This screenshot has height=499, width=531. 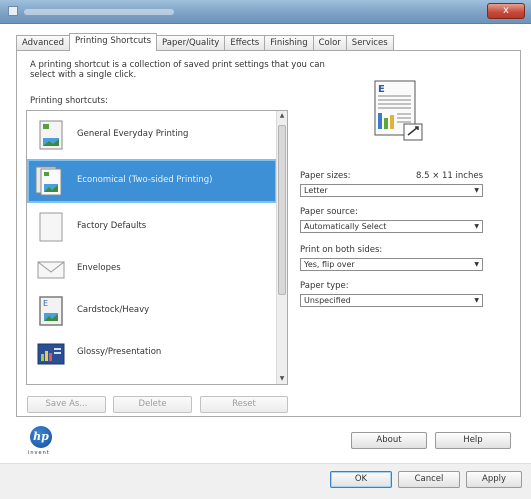 I want to click on title-bar: x, so click(x=265, y=12).